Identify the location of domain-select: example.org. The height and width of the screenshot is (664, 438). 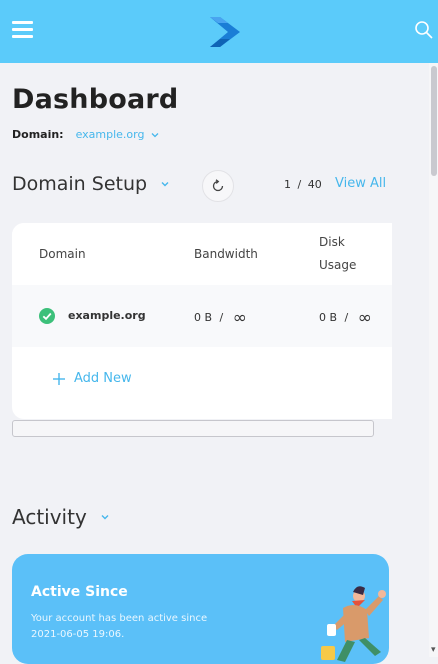
(118, 134).